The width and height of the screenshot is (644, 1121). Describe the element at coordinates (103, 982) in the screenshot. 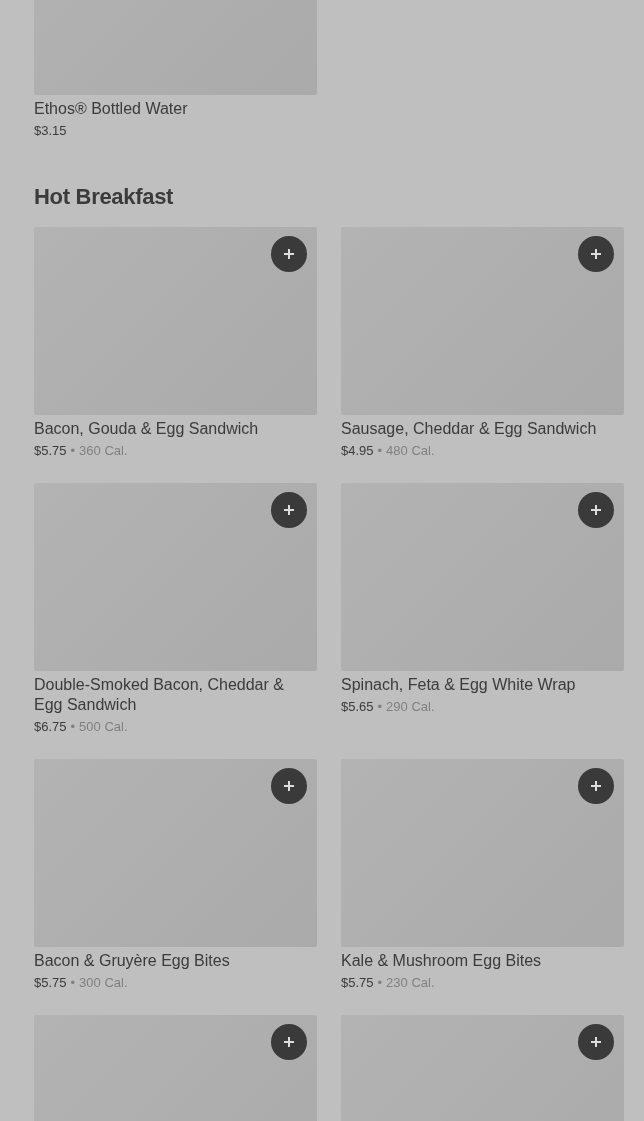

I see `item-calories: 300 Cal.` at that location.